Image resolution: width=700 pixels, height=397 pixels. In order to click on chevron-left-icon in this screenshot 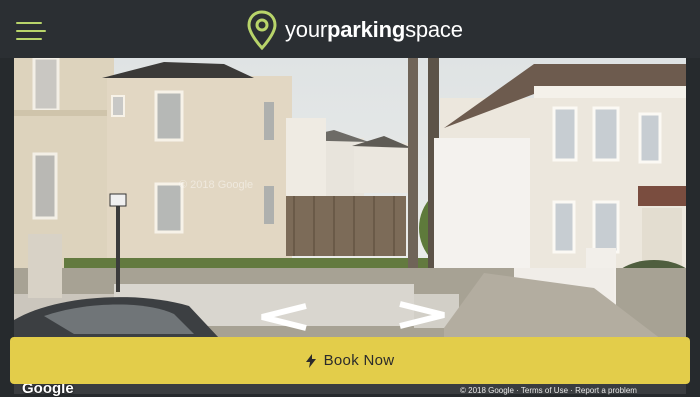, I will do `click(282, 317)`.